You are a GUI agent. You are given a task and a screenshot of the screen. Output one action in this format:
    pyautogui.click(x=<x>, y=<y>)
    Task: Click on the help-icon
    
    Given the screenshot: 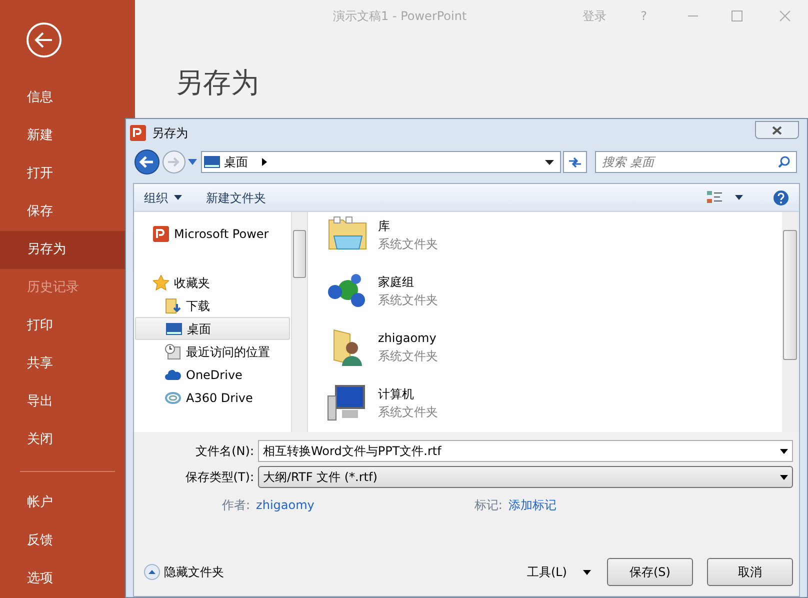 What is the action you would take?
    pyautogui.click(x=781, y=198)
    